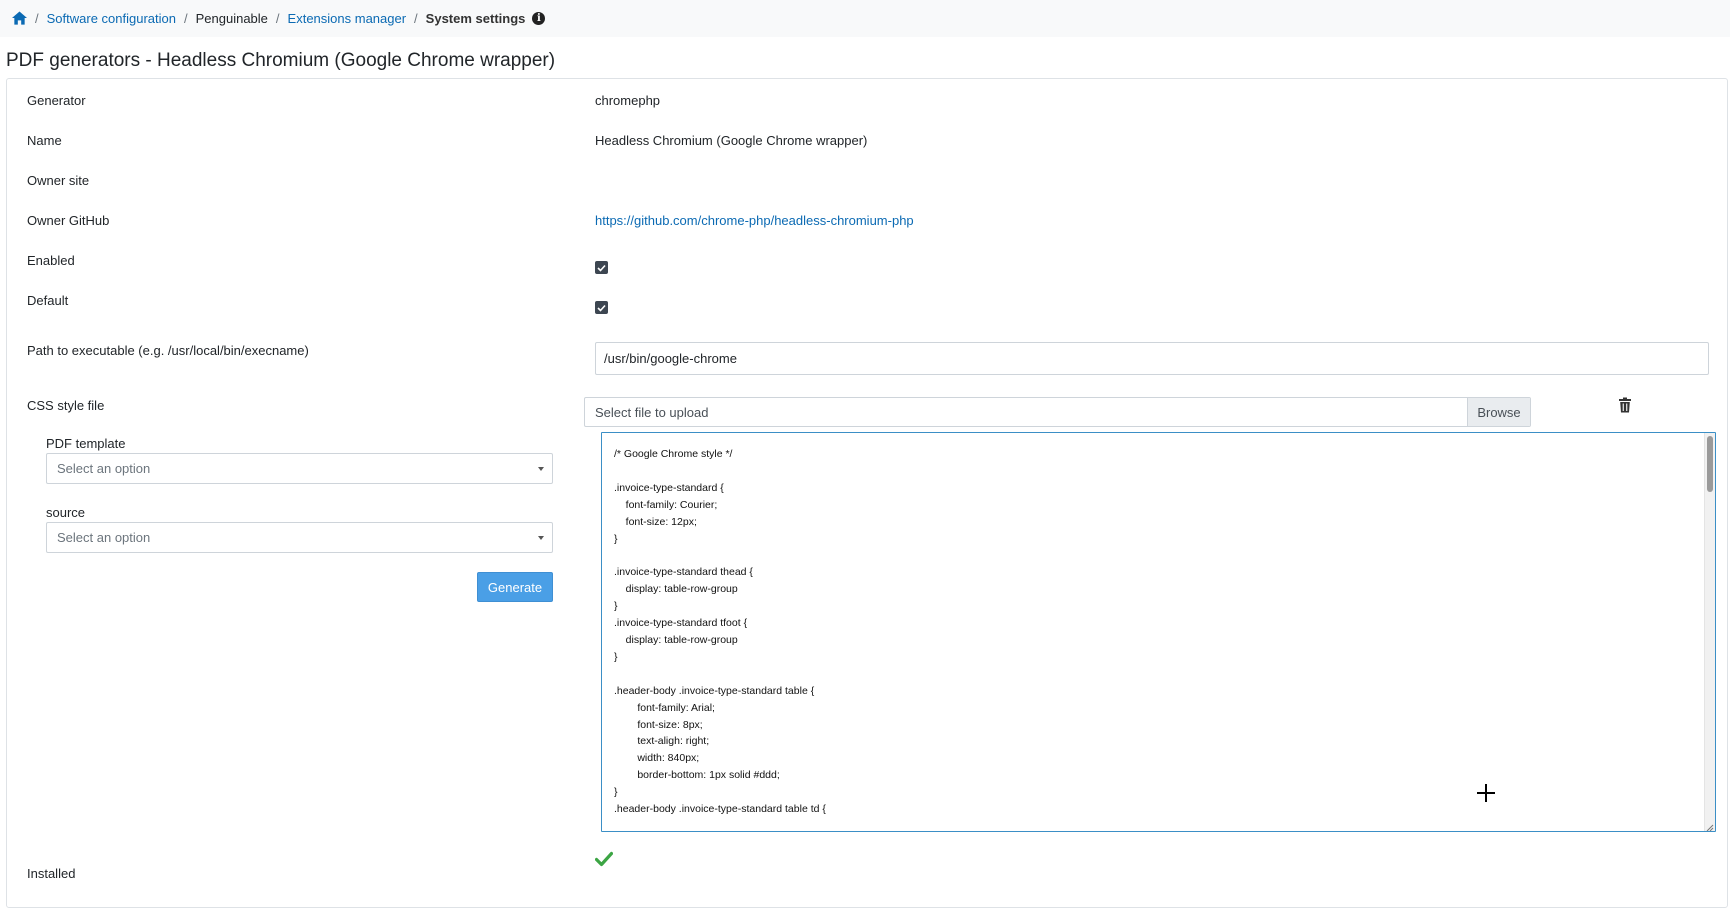  What do you see at coordinates (299, 468) in the screenshot?
I see `pdf-template-select: Select an option` at bounding box center [299, 468].